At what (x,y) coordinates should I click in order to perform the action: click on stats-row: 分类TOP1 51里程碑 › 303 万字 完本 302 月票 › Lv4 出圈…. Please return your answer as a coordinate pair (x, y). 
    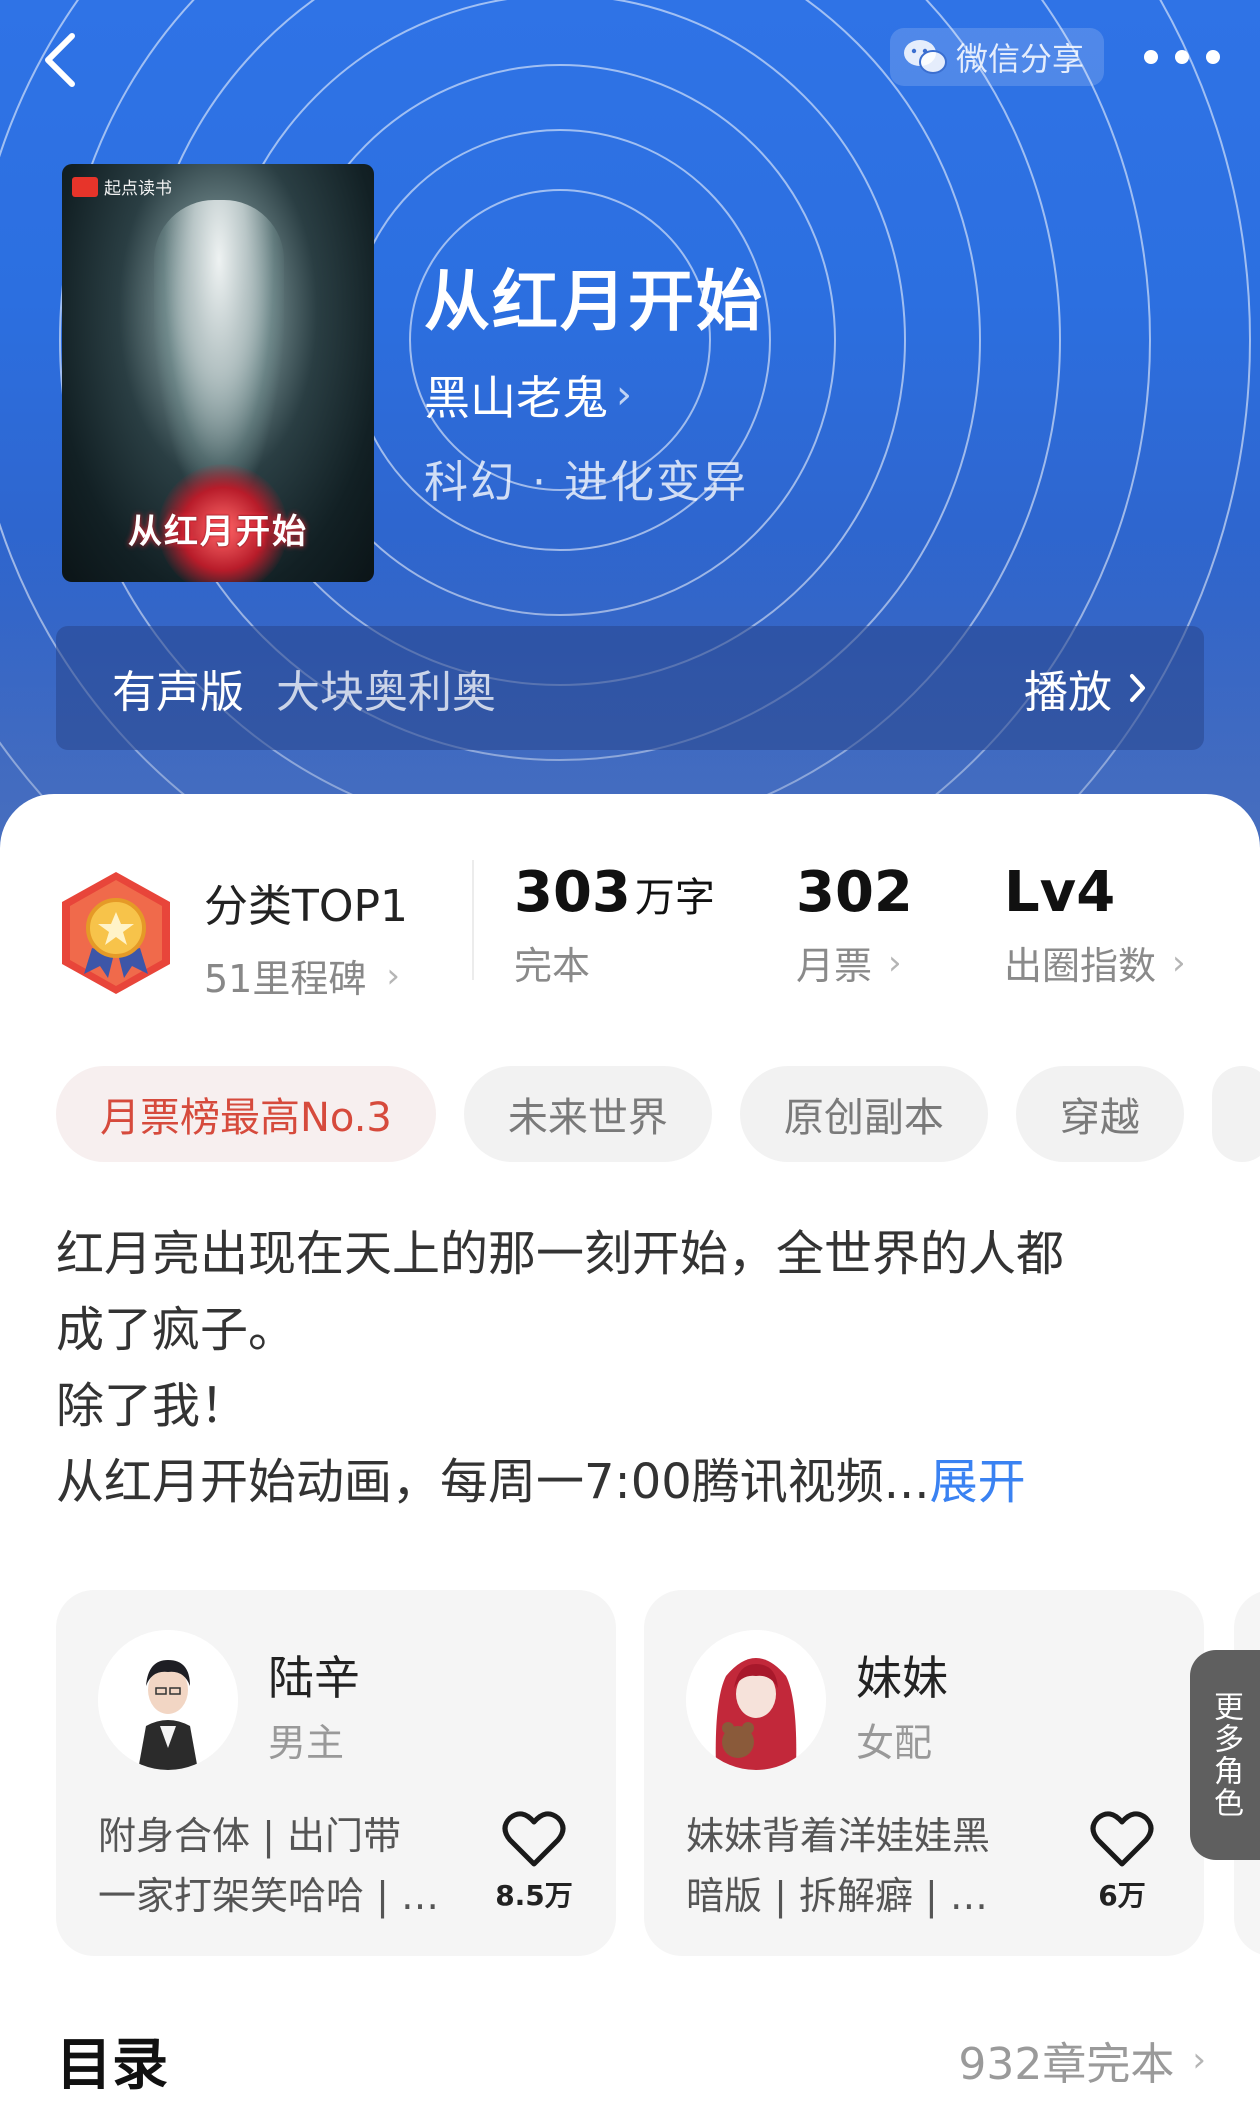
    Looking at the image, I should click on (636, 930).